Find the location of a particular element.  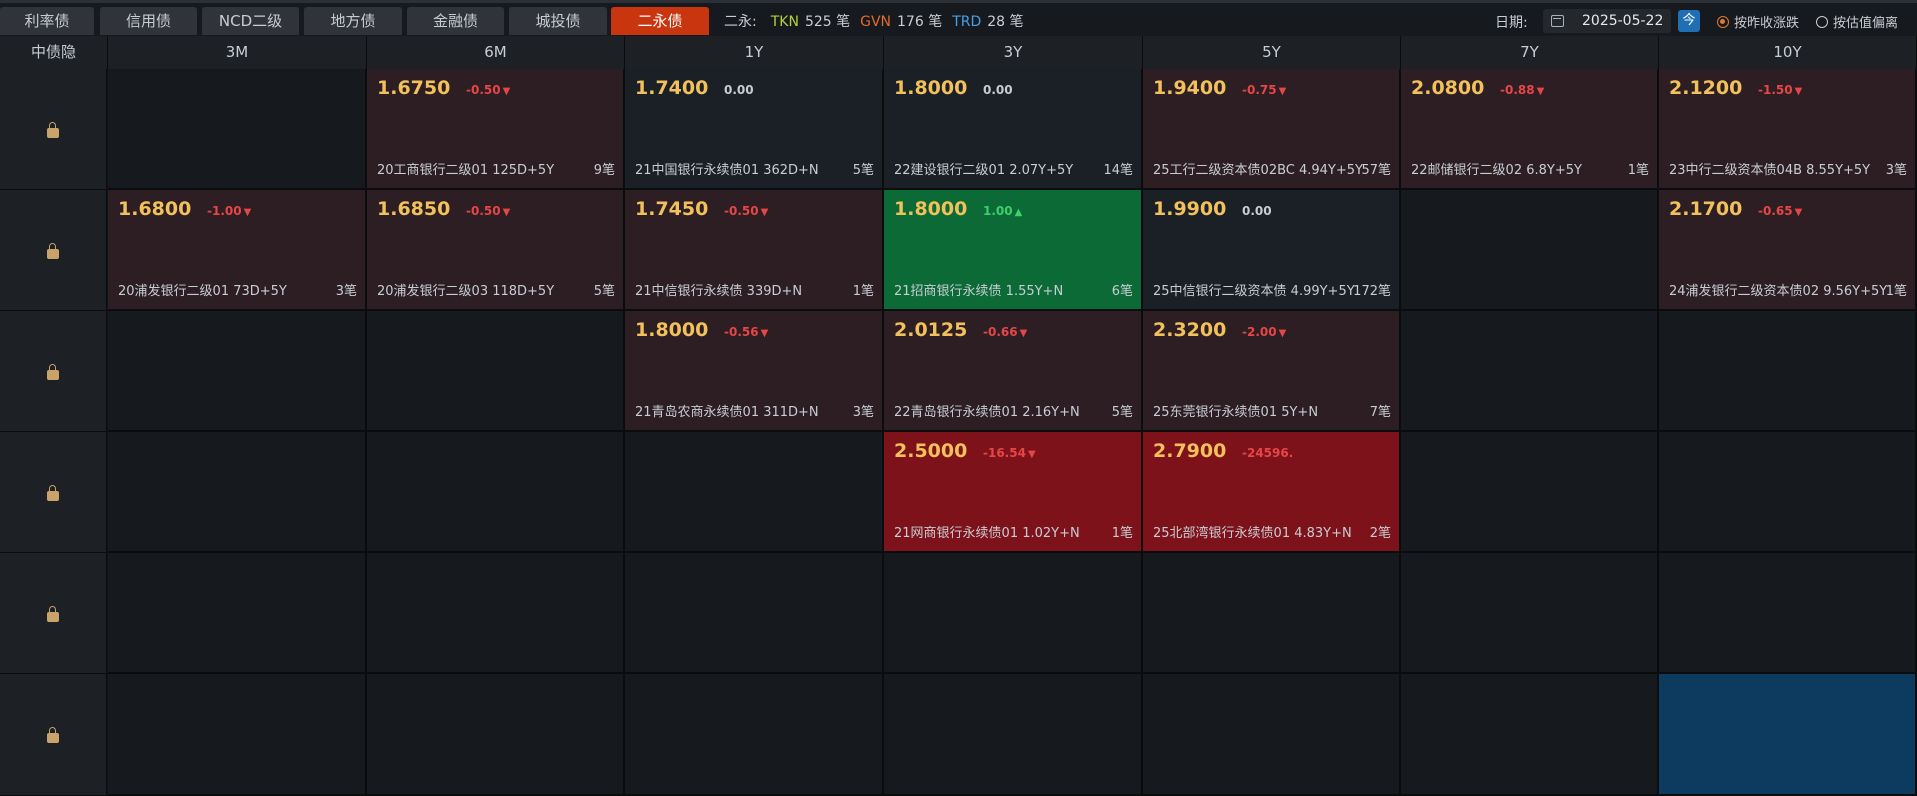

tab-local-bonds: 地方债 is located at coordinates (353, 21).